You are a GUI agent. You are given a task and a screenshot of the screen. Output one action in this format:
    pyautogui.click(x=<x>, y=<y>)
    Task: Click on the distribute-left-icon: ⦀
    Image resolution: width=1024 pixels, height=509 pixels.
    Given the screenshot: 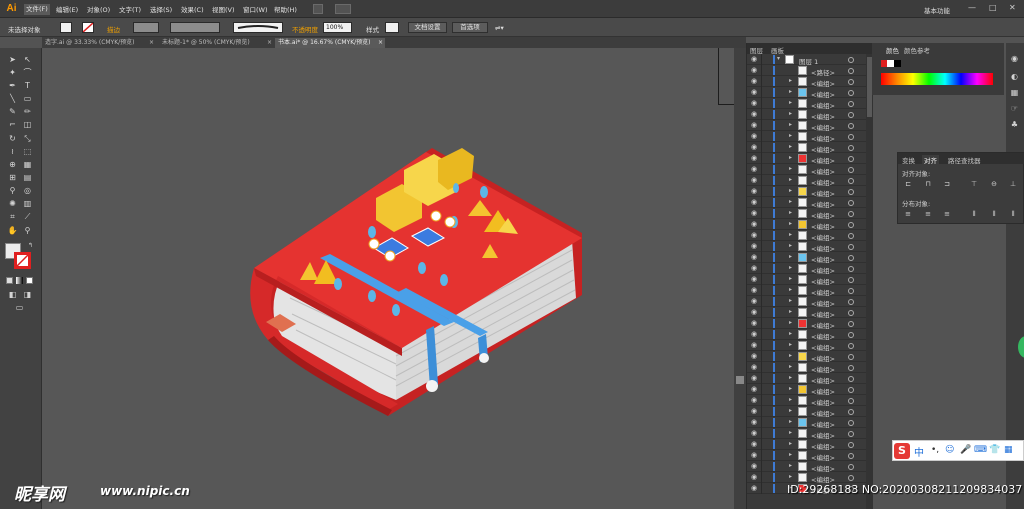 What is the action you would take?
    pyautogui.click(x=974, y=214)
    